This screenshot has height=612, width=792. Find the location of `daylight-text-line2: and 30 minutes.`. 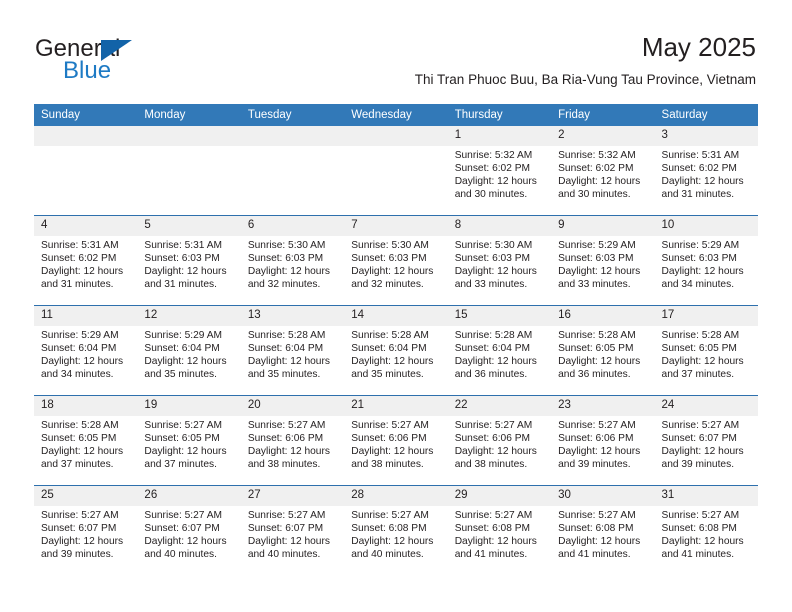

daylight-text-line2: and 30 minutes. is located at coordinates (594, 195).